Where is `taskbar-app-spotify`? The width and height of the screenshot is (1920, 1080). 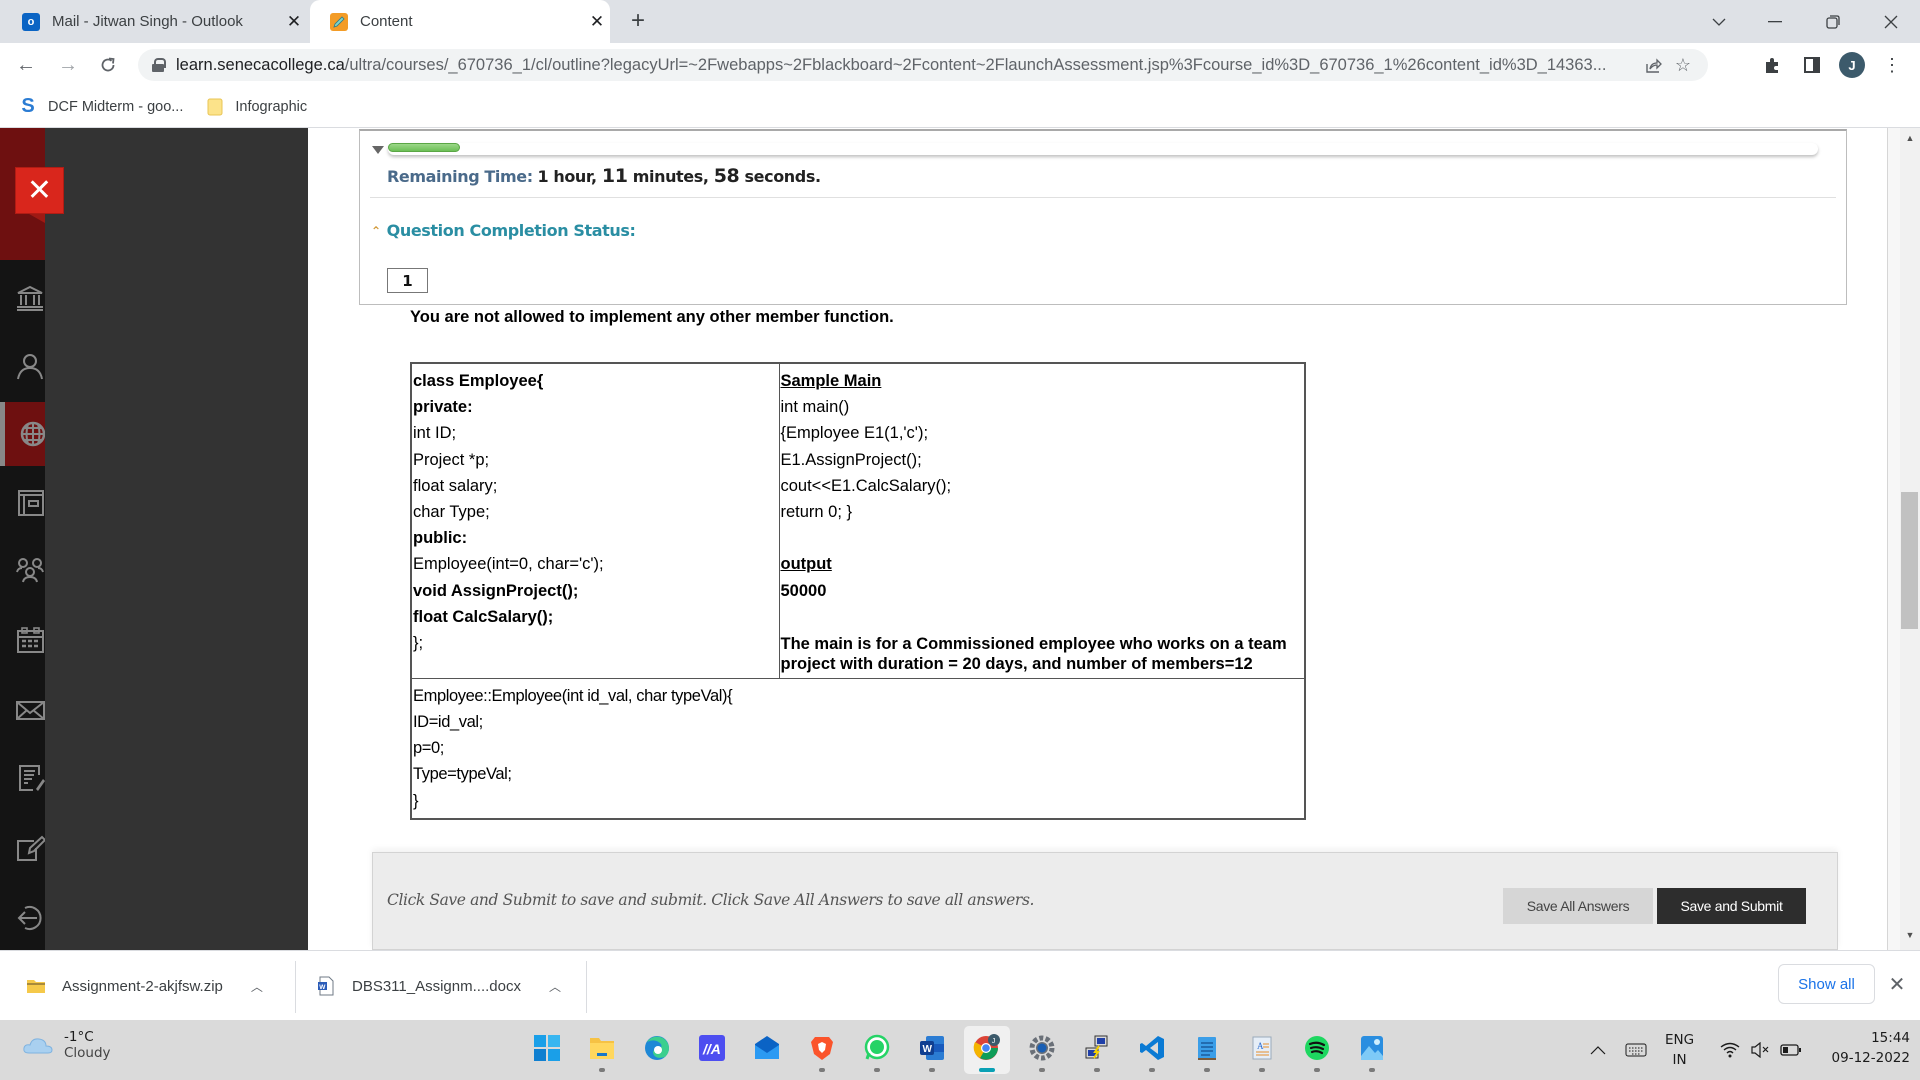 taskbar-app-spotify is located at coordinates (1317, 1050).